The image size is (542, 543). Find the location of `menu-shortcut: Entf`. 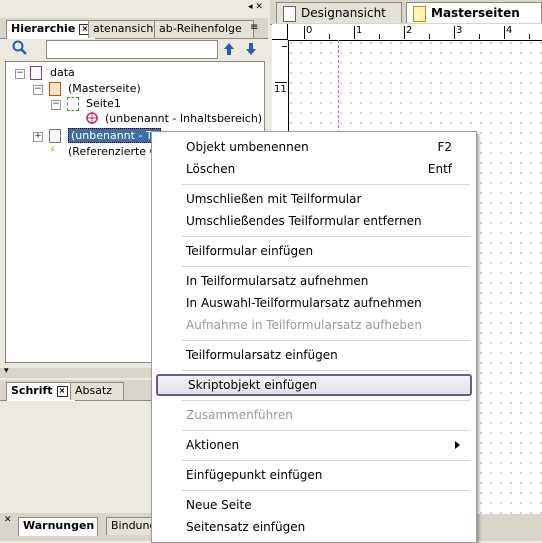

menu-shortcut: Entf is located at coordinates (439, 169).